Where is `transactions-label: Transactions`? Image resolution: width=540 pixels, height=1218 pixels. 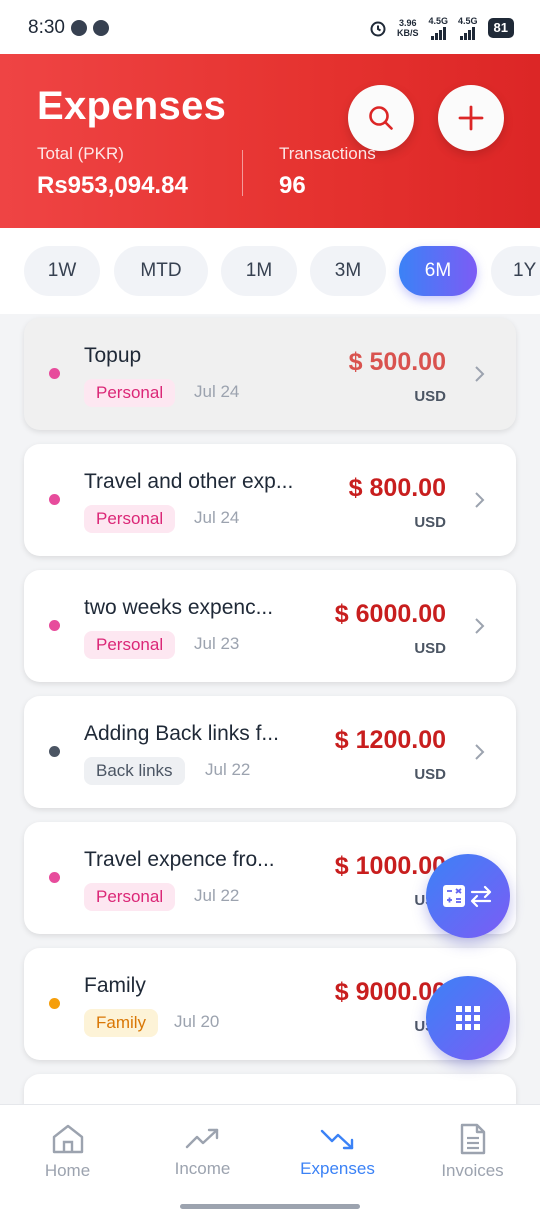 transactions-label: Transactions is located at coordinates (327, 153).